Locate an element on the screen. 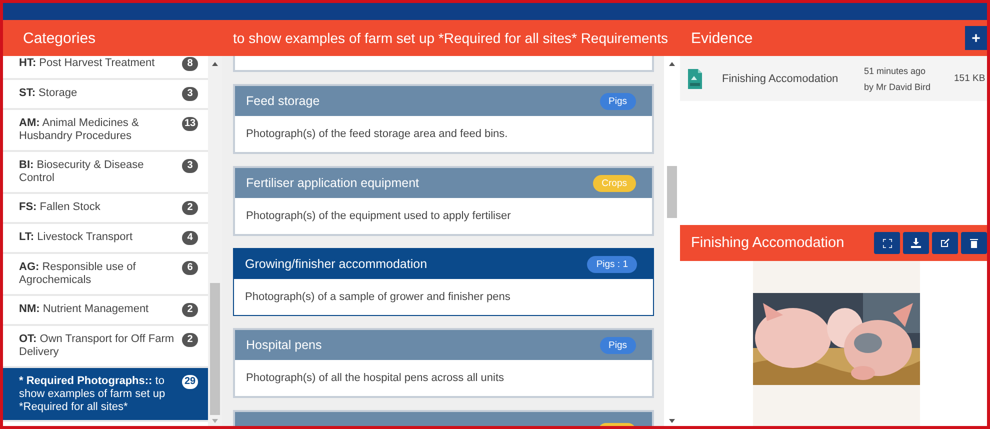 The height and width of the screenshot is (429, 990). edit-button is located at coordinates (945, 243).